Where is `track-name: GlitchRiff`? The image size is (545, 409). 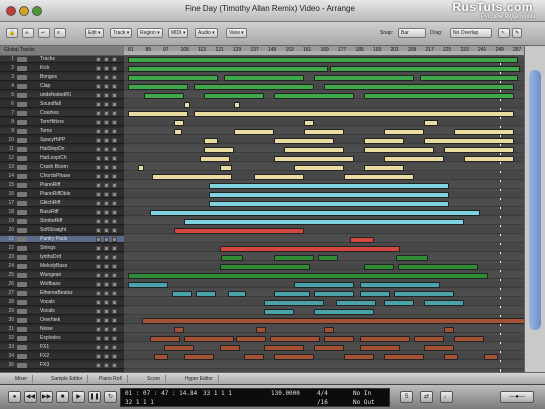
track-name: GlitchRiff is located at coordinates (65, 203).